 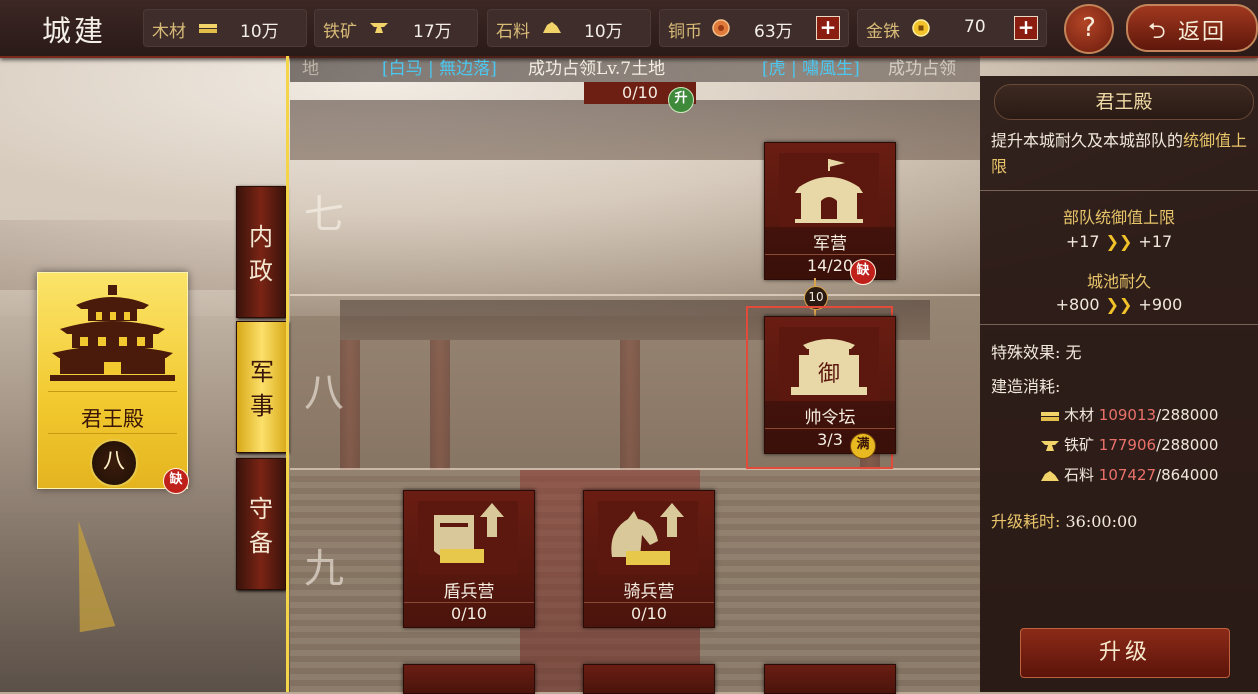 I want to click on resource-stone: 石料 10万, so click(x=569, y=28).